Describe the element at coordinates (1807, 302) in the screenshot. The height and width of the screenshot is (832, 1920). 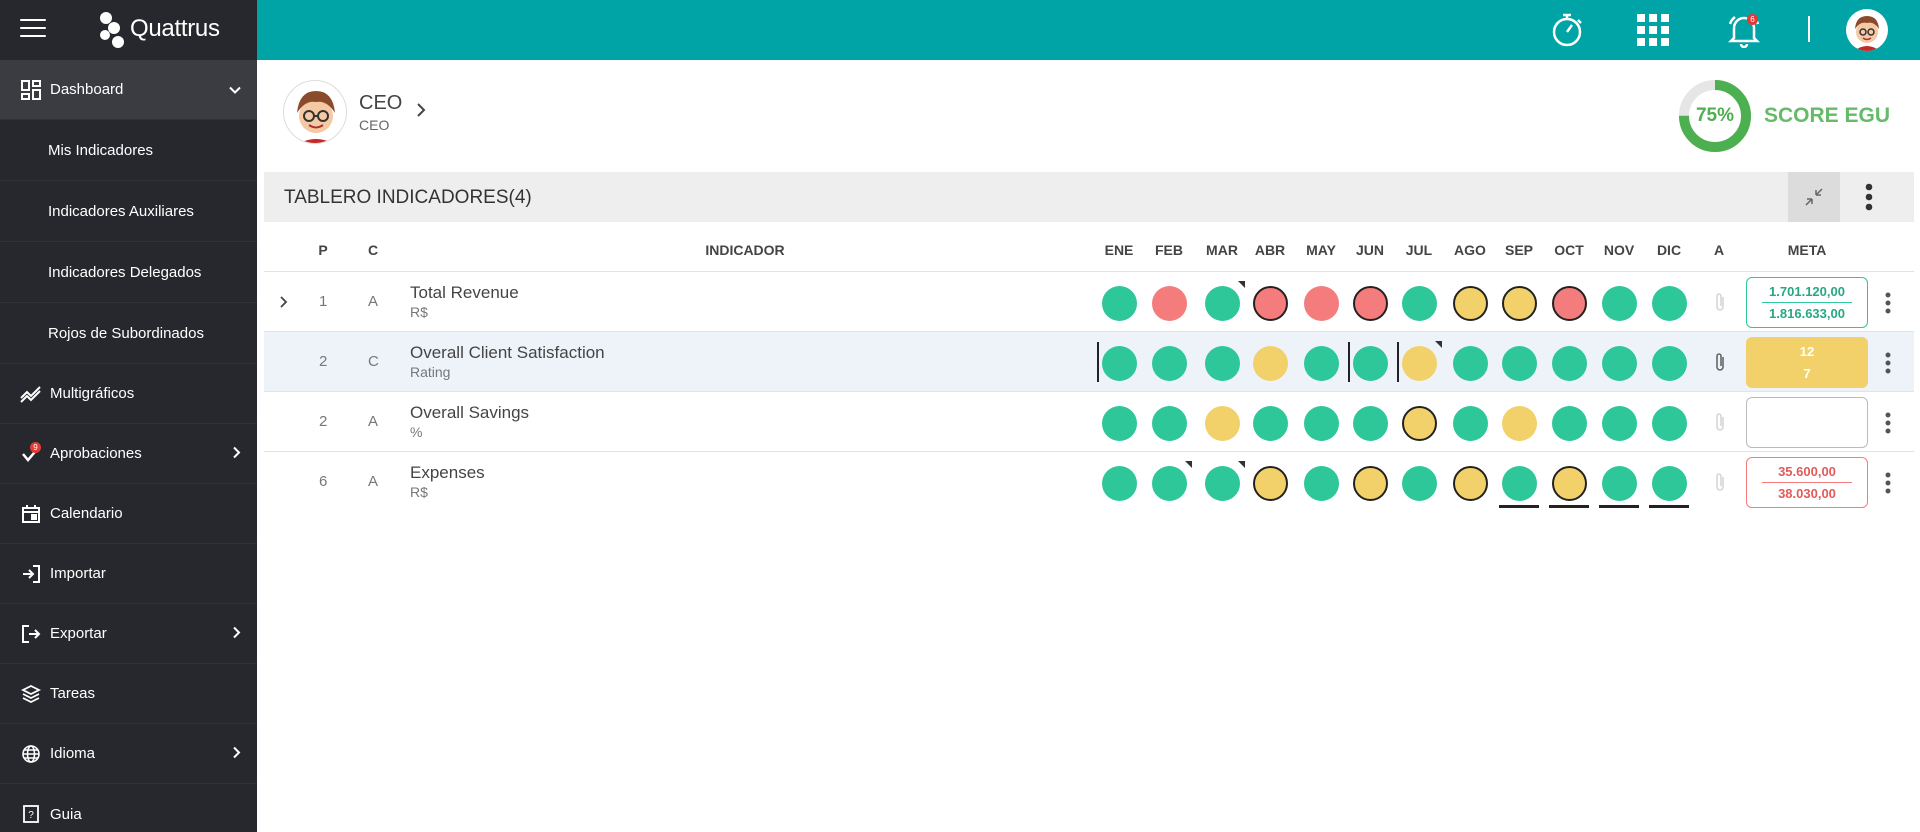
I see `meta-box: 1.701.120,00 1.816.633,00` at that location.